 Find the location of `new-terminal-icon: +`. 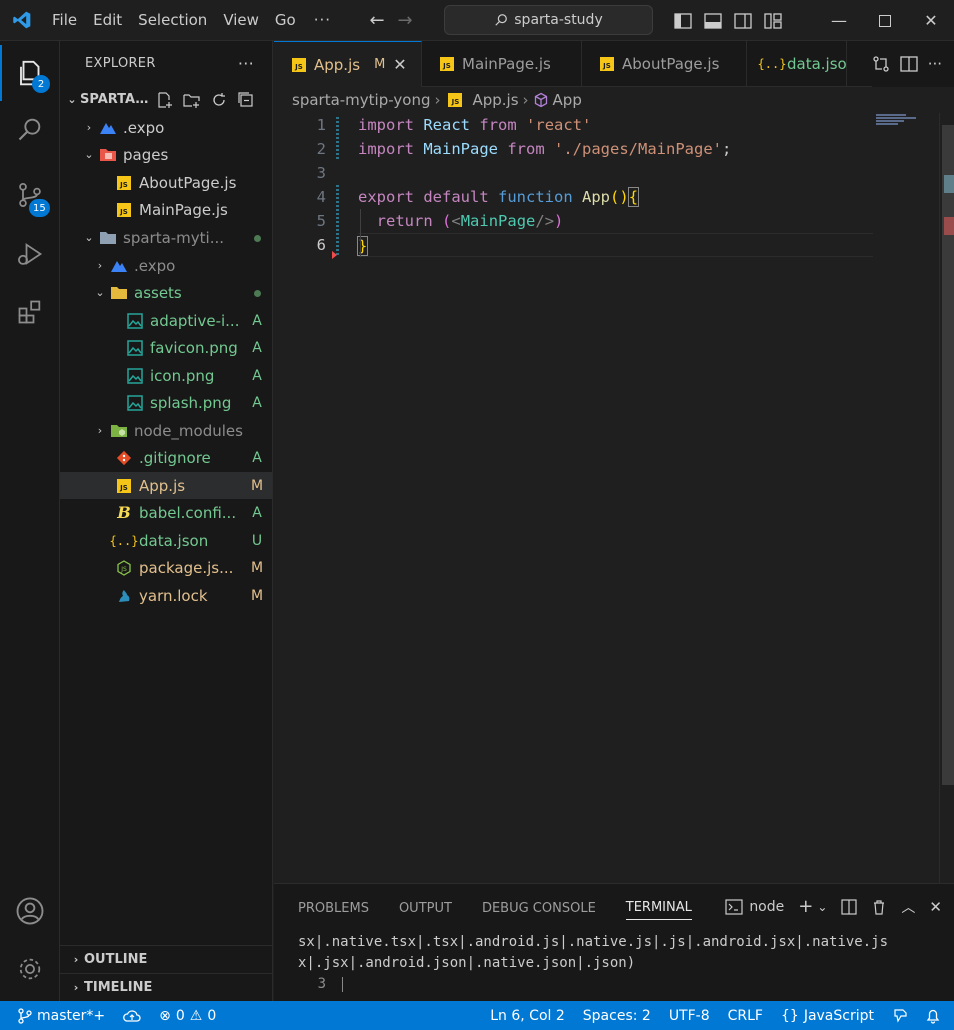

new-terminal-icon: + is located at coordinates (805, 906).